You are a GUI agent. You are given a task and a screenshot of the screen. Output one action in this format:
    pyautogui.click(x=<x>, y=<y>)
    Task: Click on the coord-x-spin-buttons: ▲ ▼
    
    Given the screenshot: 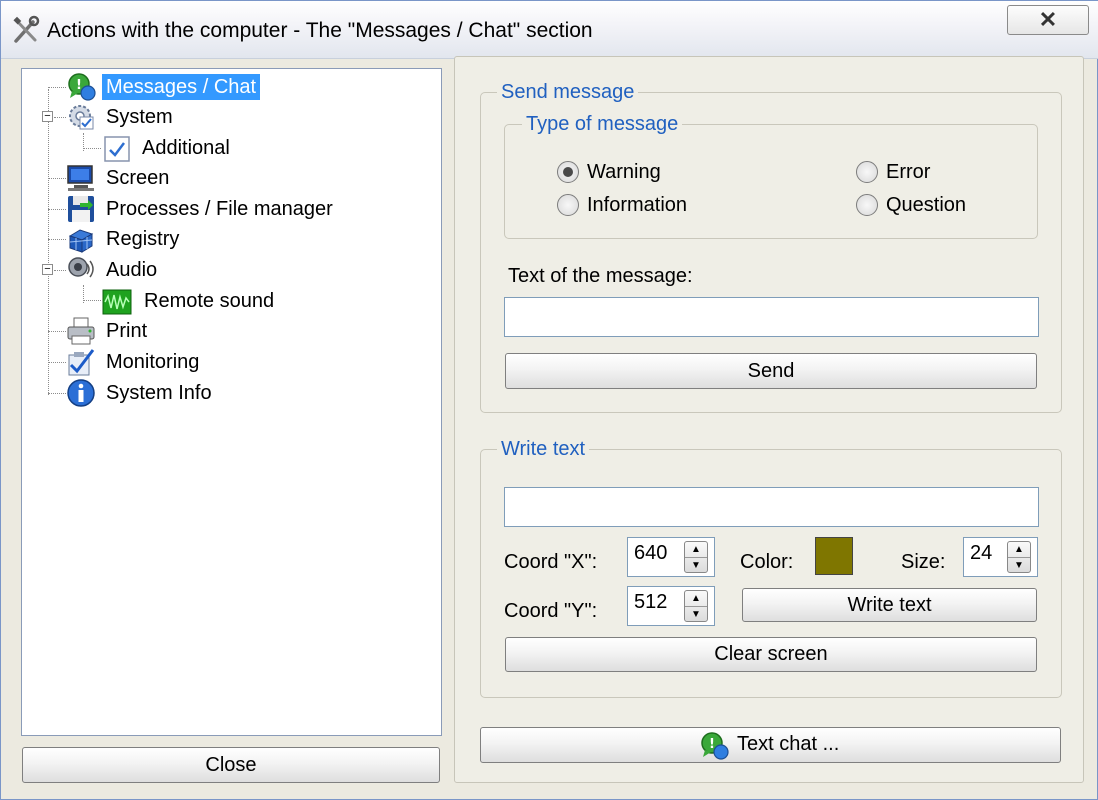 What is the action you would take?
    pyautogui.click(x=696, y=557)
    